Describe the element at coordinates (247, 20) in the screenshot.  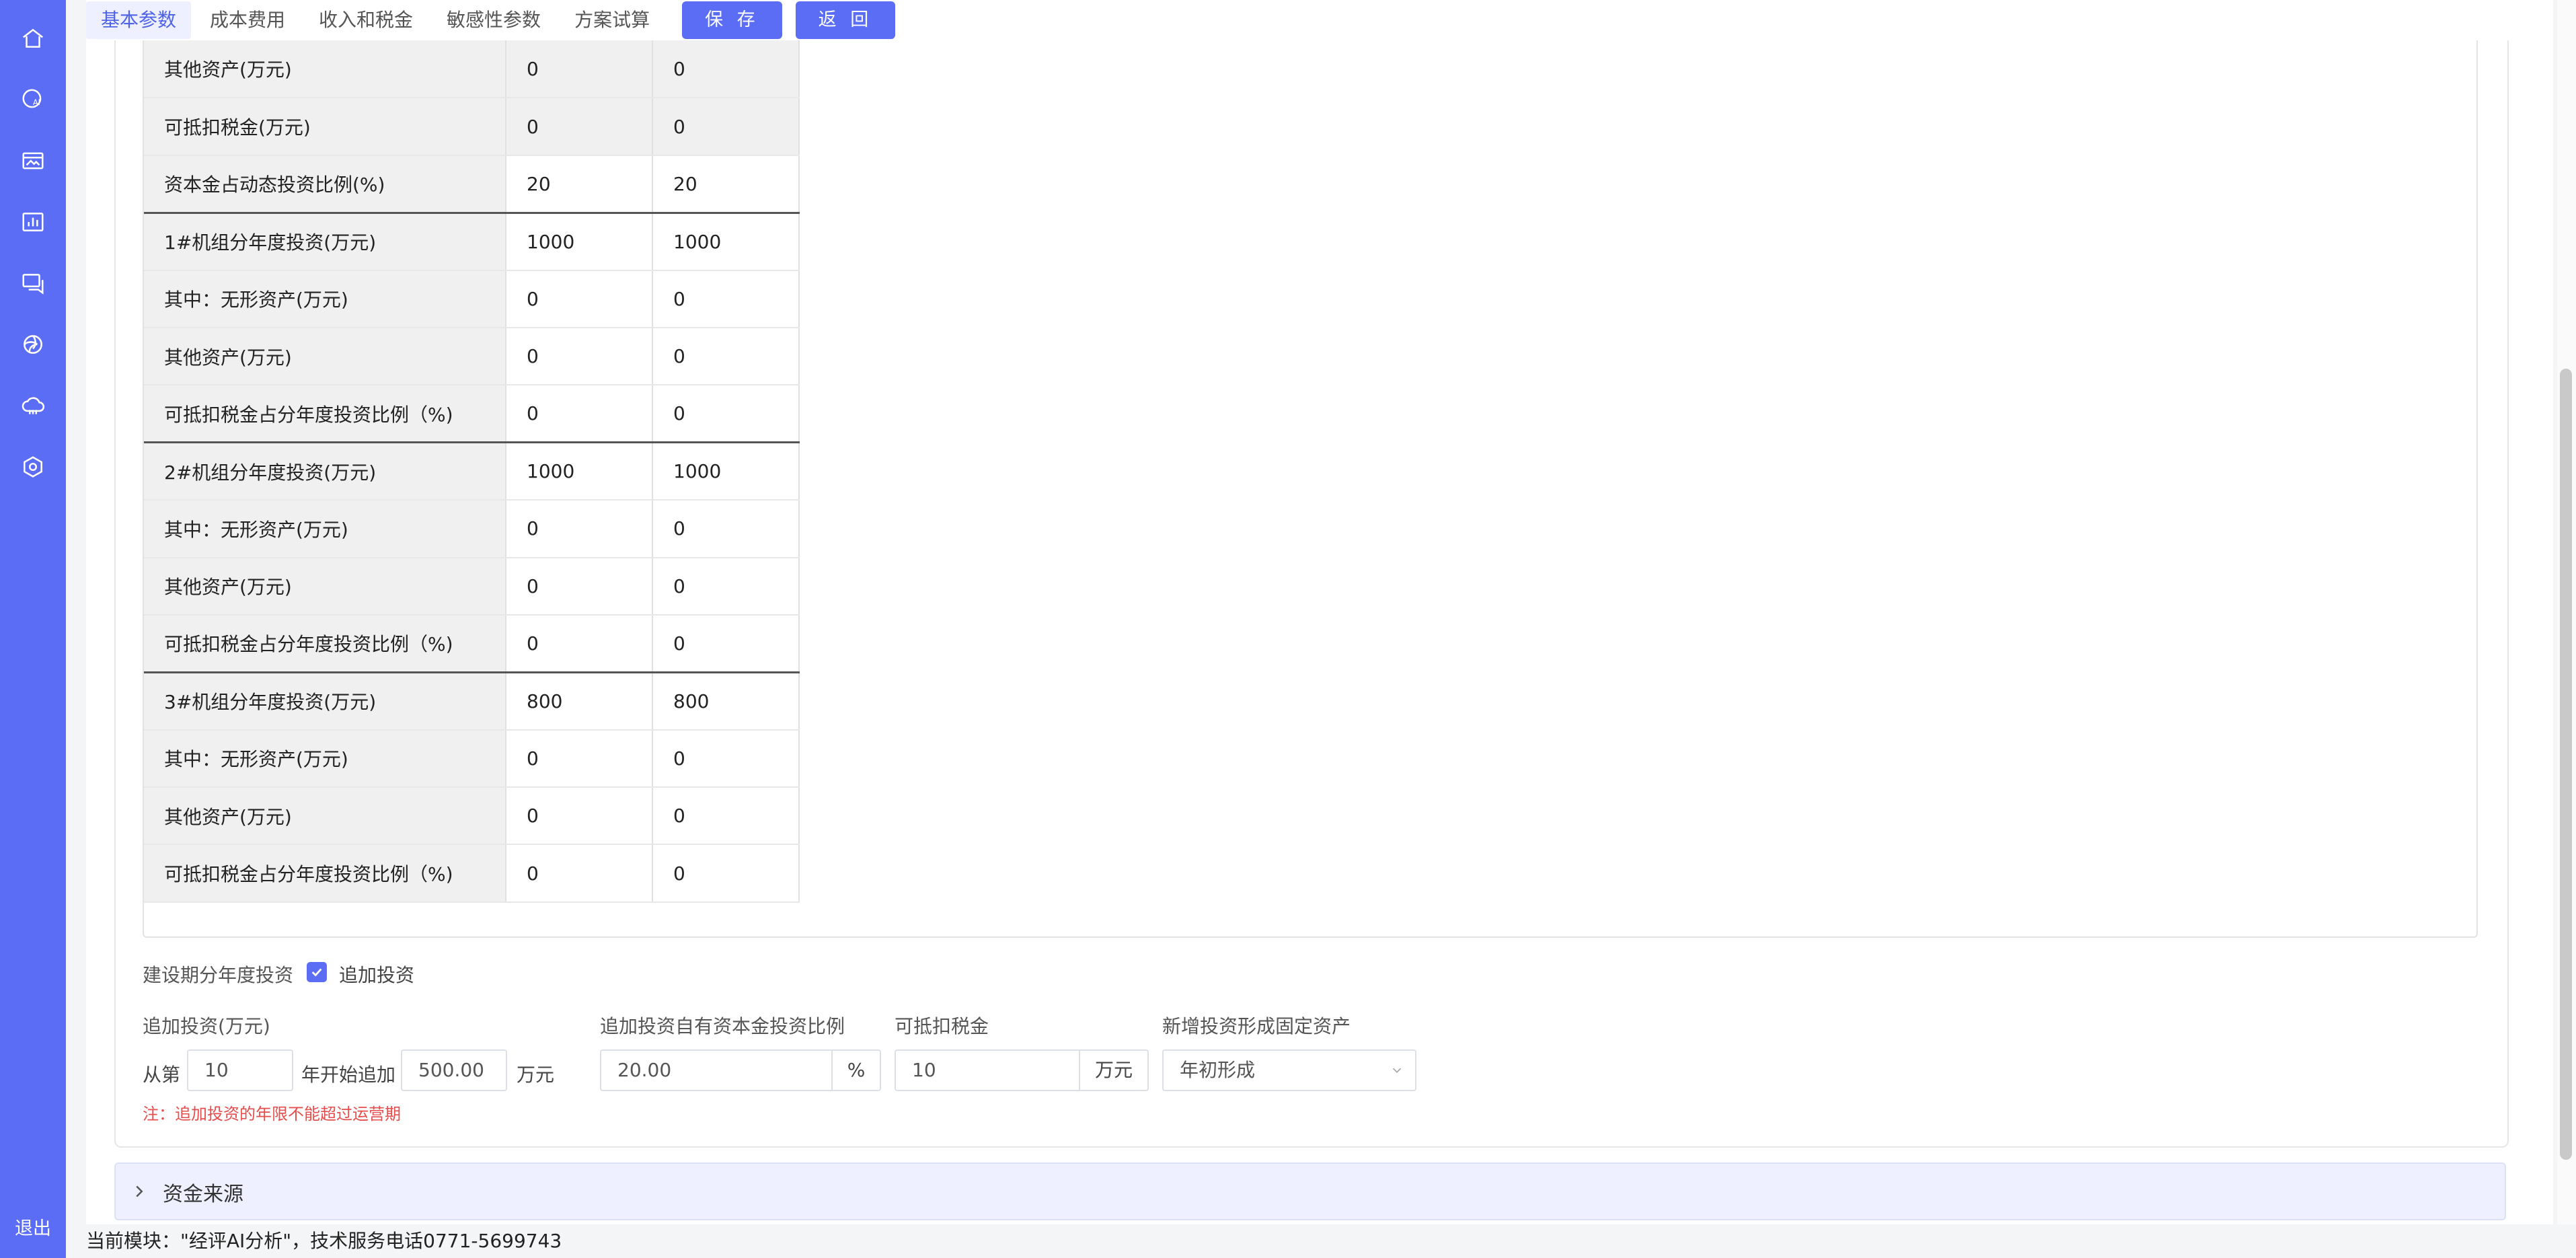
I see `tab-cost: 成本费用` at that location.